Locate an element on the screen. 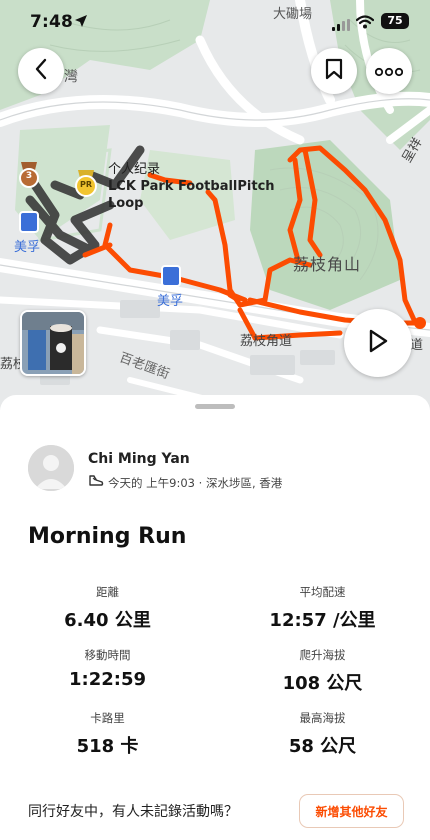  pr-badge-label: PR is located at coordinates (86, 184).